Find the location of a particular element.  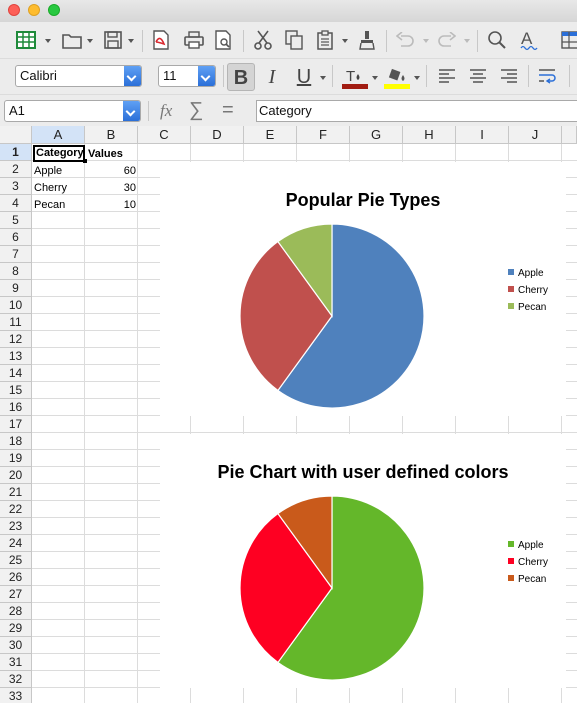

highlight-dropdown-icon is located at coordinates (417, 78).